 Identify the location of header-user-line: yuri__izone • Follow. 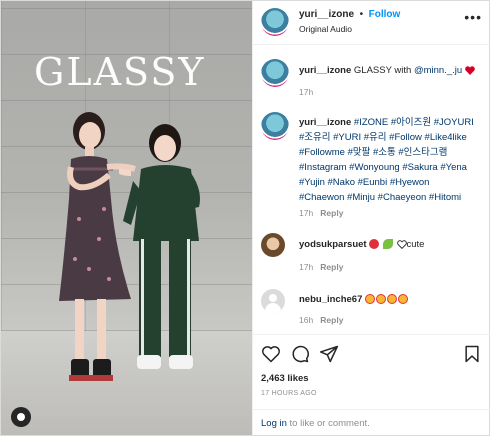
(349, 14).